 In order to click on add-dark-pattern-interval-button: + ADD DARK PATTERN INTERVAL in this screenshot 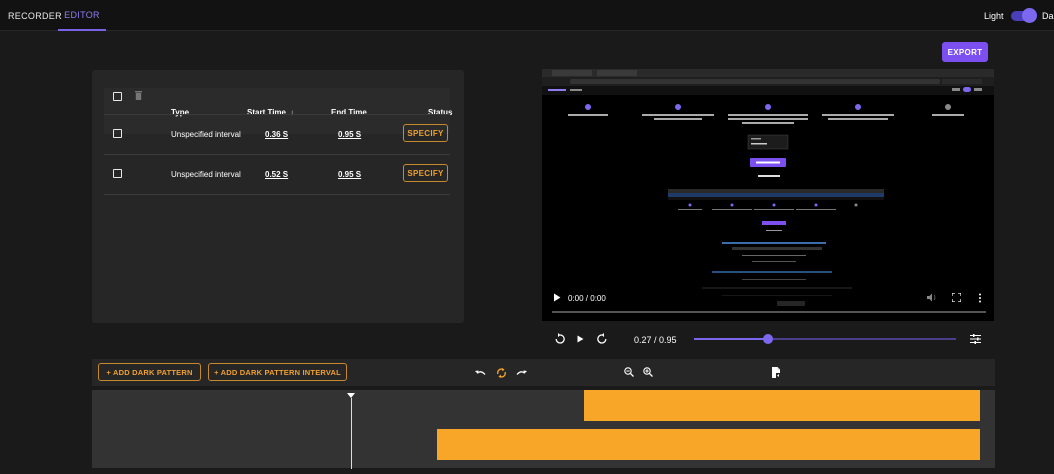, I will do `click(277, 372)`.